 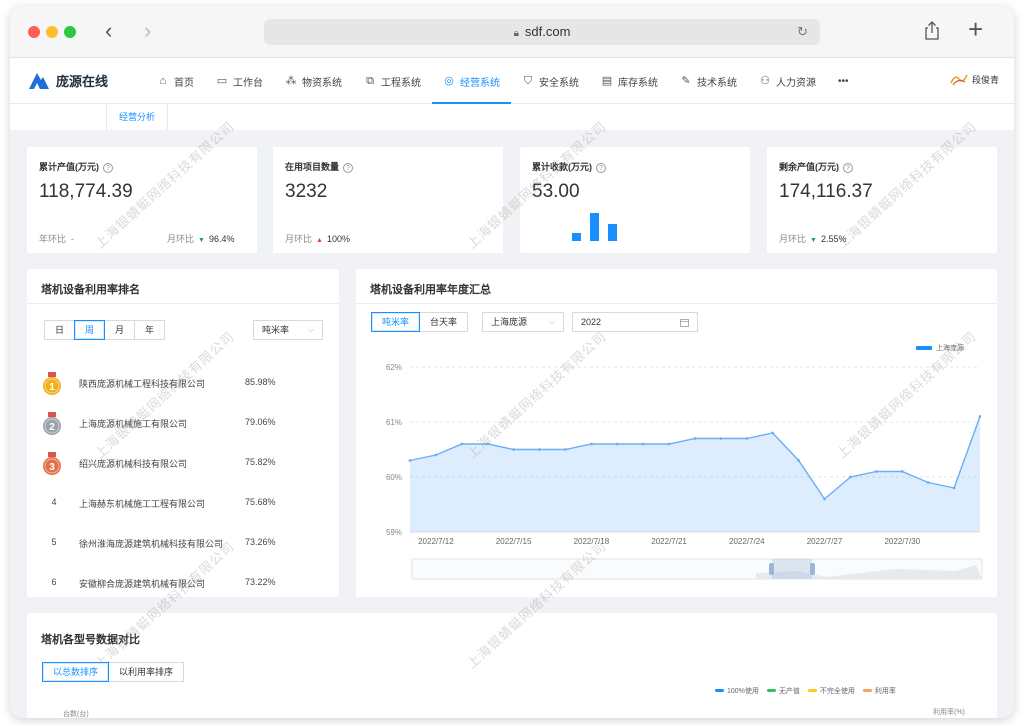 What do you see at coordinates (771, 569) in the screenshot?
I see `zoom-handle-left` at bounding box center [771, 569].